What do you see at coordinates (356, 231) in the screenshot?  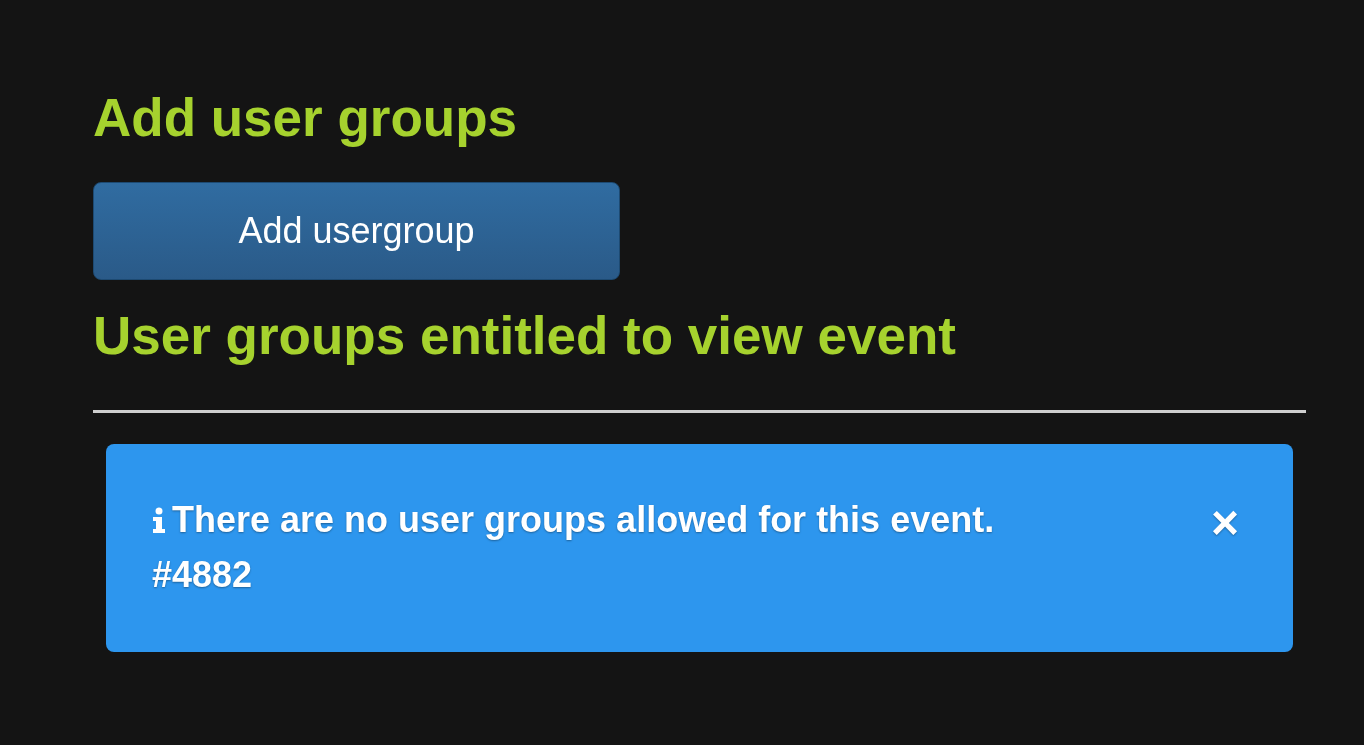 I see `add-usergroup-button: Add usergroup` at bounding box center [356, 231].